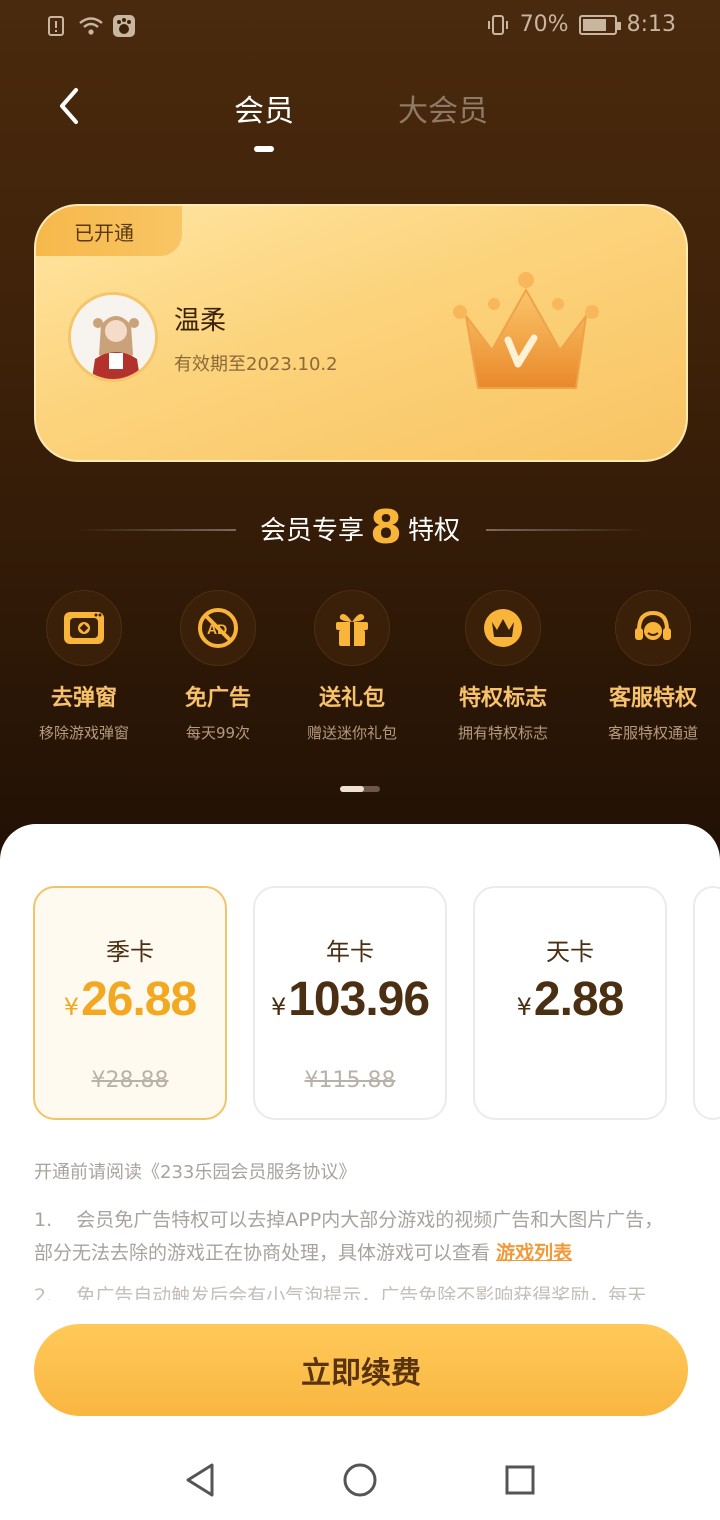 The image size is (720, 1520). Describe the element at coordinates (359, 999) in the screenshot. I see `price-amount: 103.96` at that location.